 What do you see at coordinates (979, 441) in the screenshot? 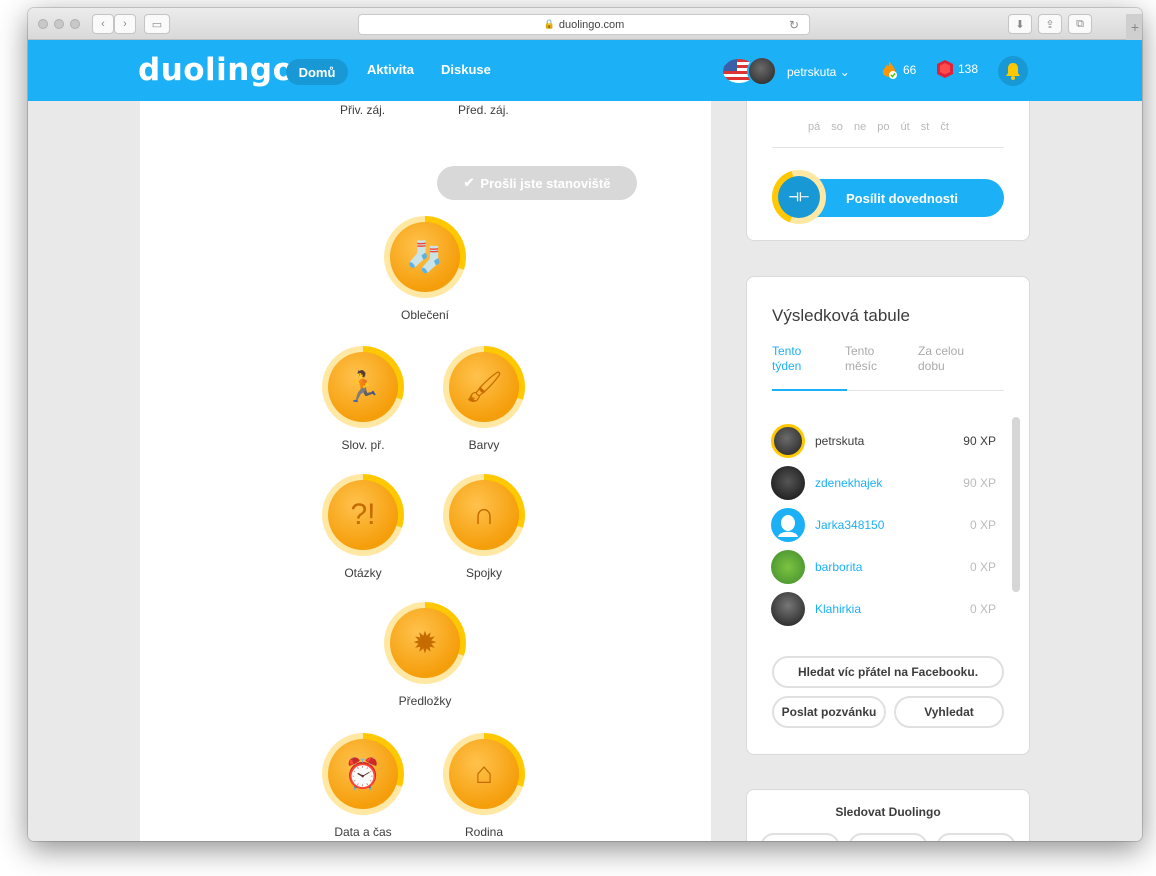
I see `leaderboard-xp: 90 XP` at bounding box center [979, 441].